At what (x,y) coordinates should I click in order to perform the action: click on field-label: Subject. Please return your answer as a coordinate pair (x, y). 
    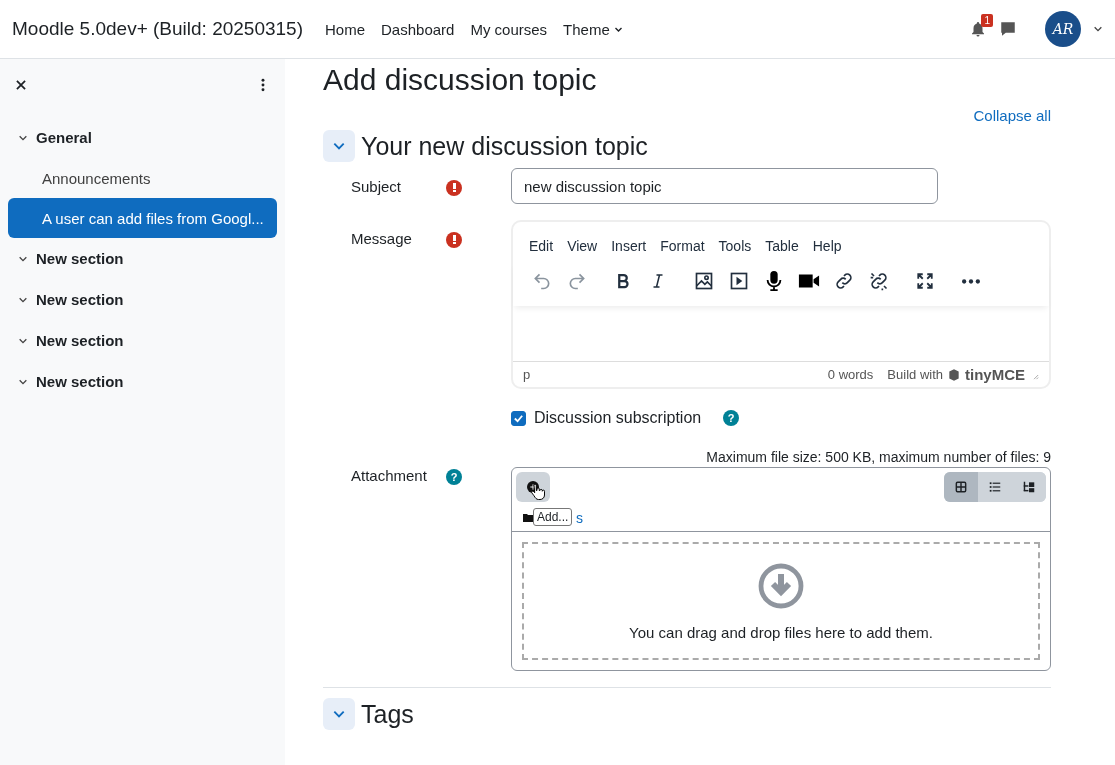
    Looking at the image, I should click on (376, 187).